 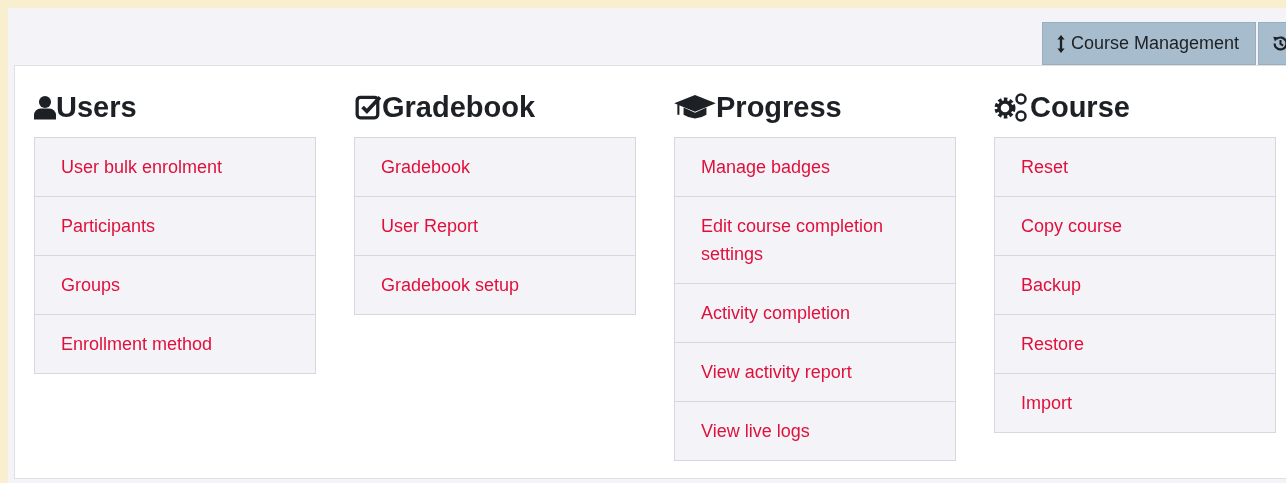 I want to click on section-heading: Users, so click(x=96, y=107).